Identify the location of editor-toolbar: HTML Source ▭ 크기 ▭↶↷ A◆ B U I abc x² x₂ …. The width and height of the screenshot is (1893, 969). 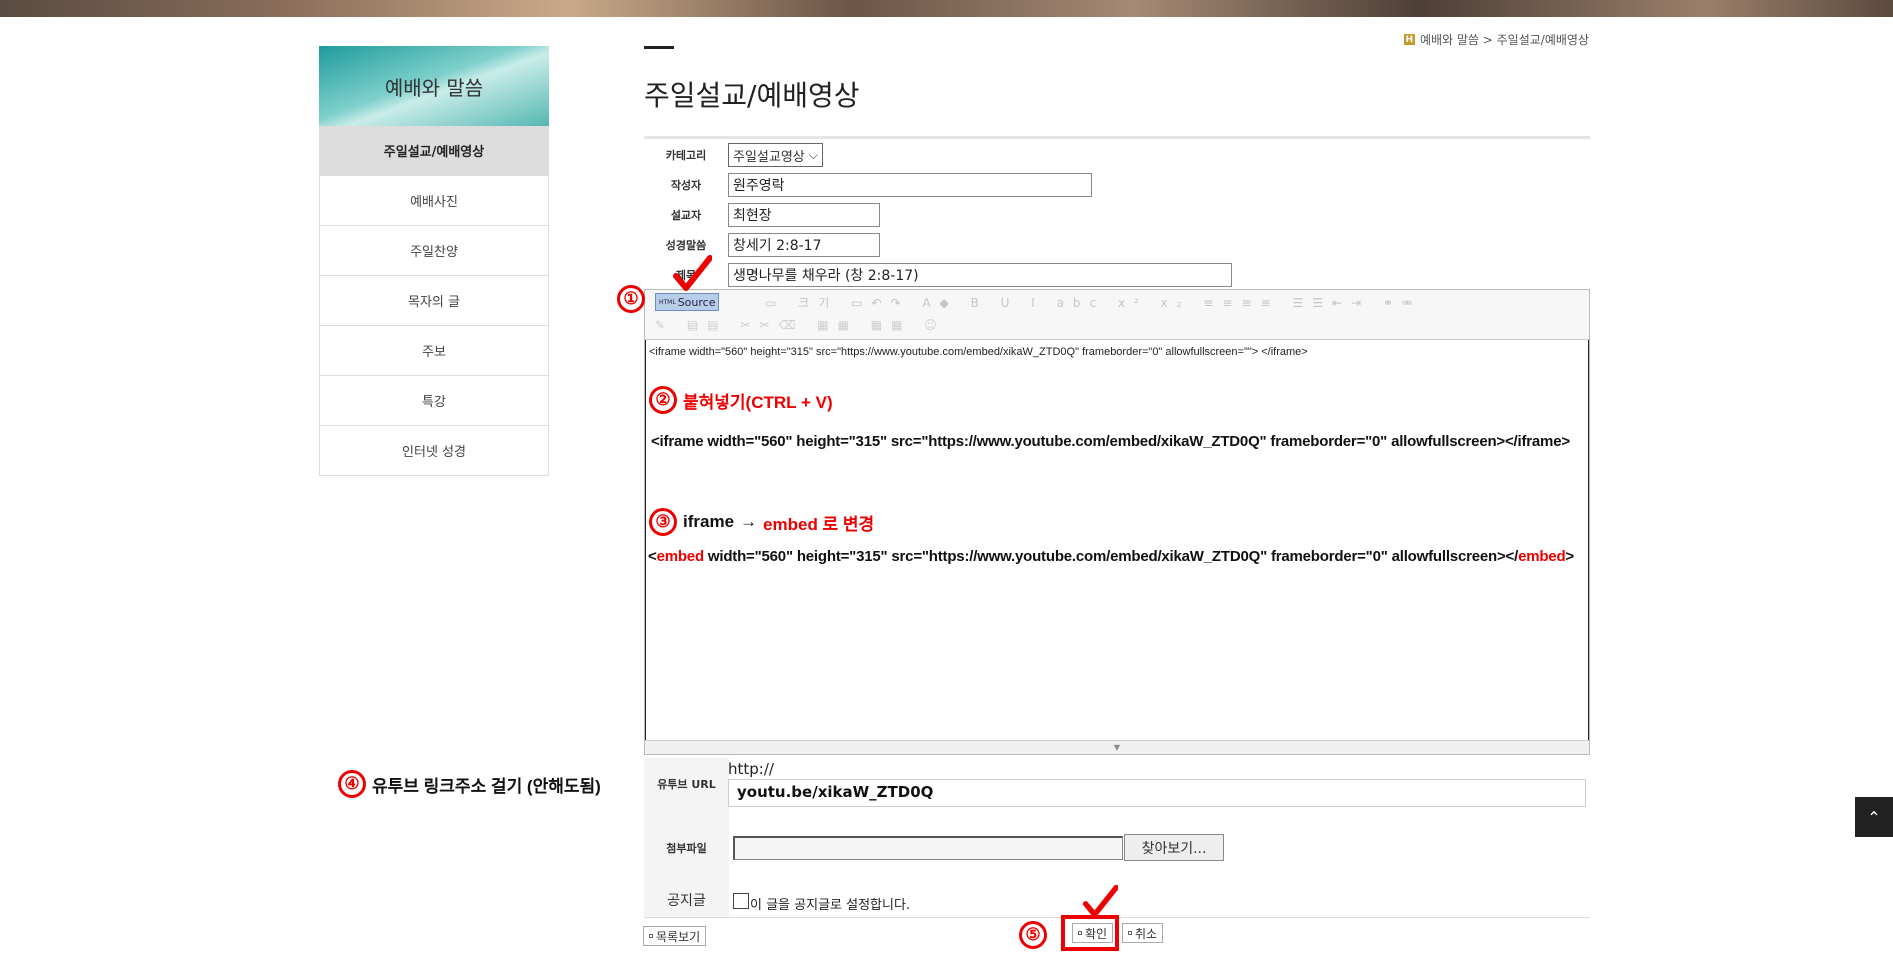
(1117, 315).